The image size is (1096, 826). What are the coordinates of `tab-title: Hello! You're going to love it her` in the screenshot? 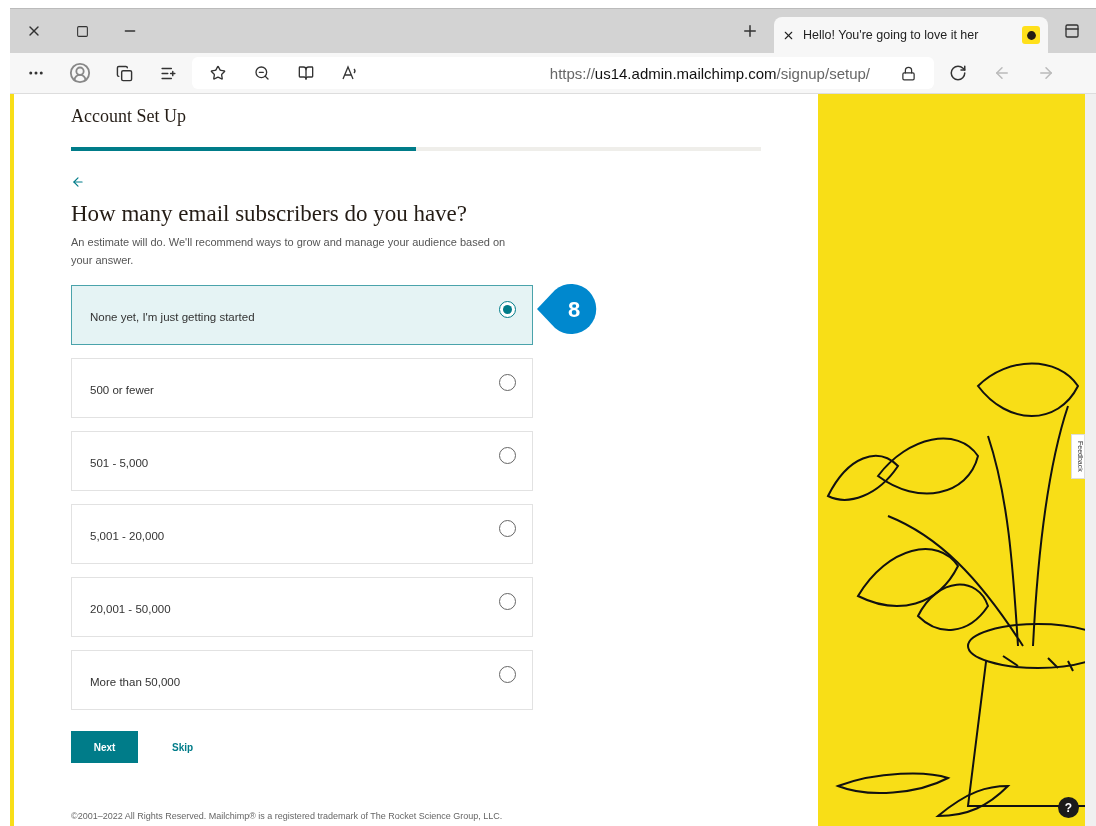 It's located at (891, 35).